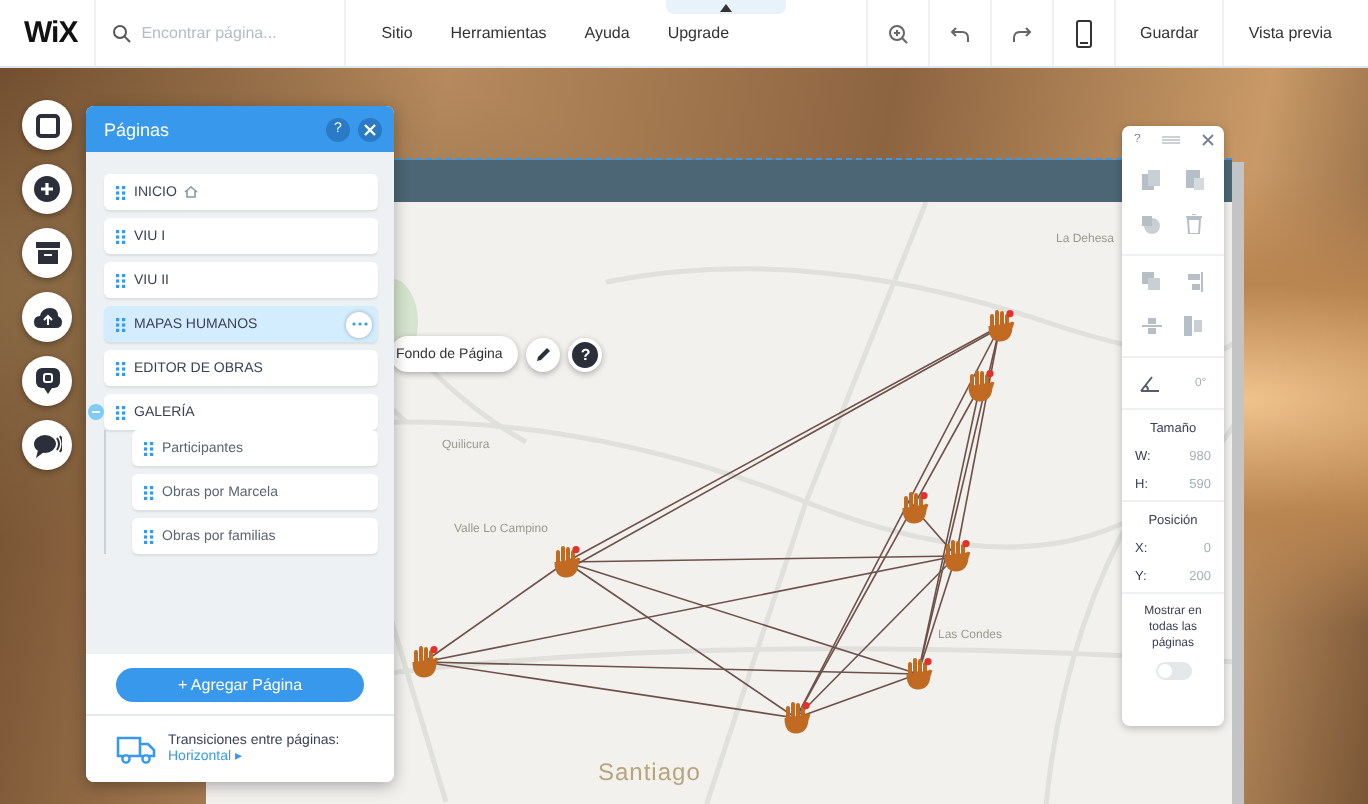 This screenshot has width=1368, height=804. I want to click on align-icon, so click(1194, 282).